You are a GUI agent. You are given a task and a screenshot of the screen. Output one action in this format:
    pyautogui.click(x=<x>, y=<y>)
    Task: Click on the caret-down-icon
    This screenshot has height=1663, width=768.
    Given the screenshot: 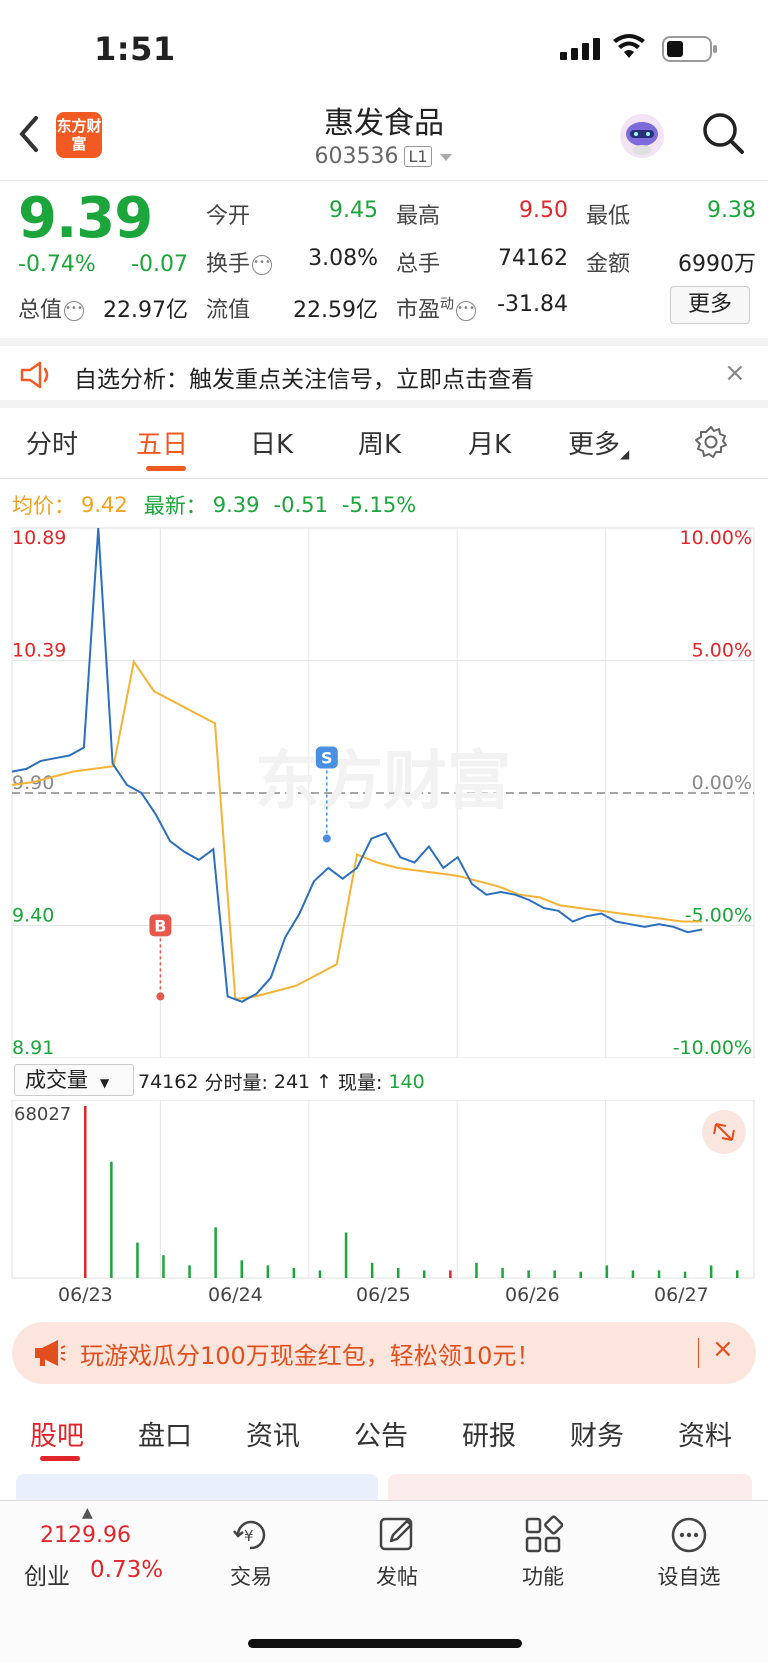 What is the action you would take?
    pyautogui.click(x=445, y=157)
    